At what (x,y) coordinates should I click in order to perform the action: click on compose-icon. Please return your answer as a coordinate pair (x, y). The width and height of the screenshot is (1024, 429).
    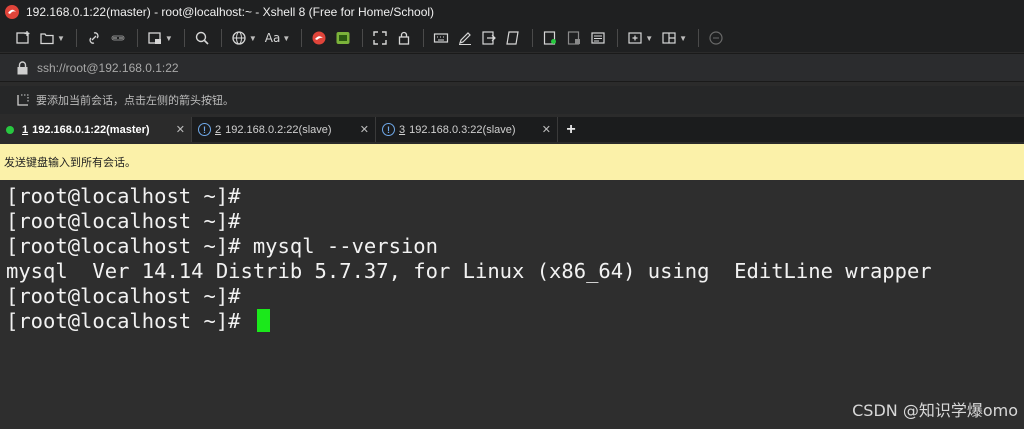
    Looking at the image, I should click on (574, 38).